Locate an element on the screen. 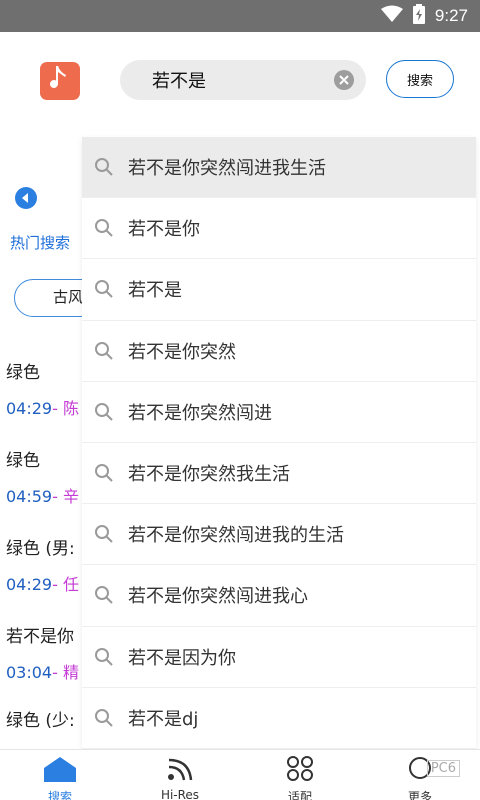  suggestion-text: 若不是你突然闯进我生活 is located at coordinates (227, 169).